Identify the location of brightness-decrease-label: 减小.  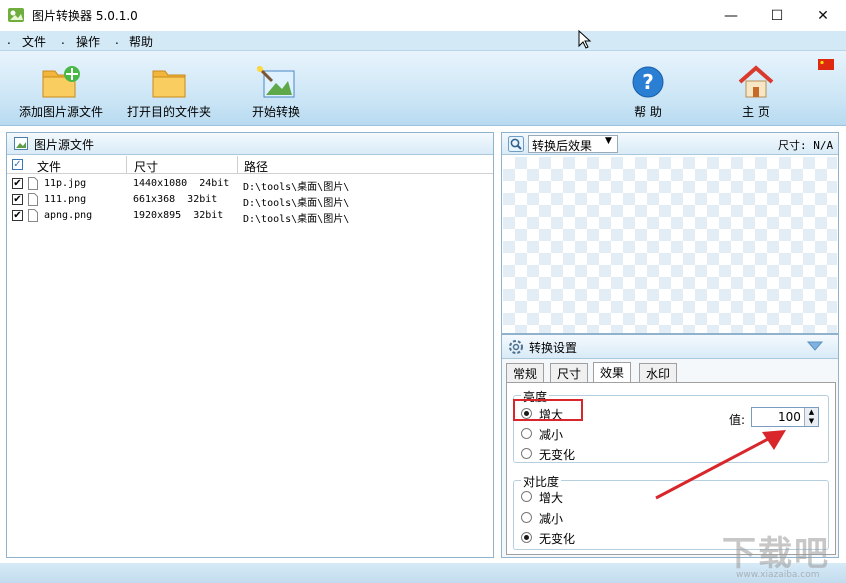
(551, 435).